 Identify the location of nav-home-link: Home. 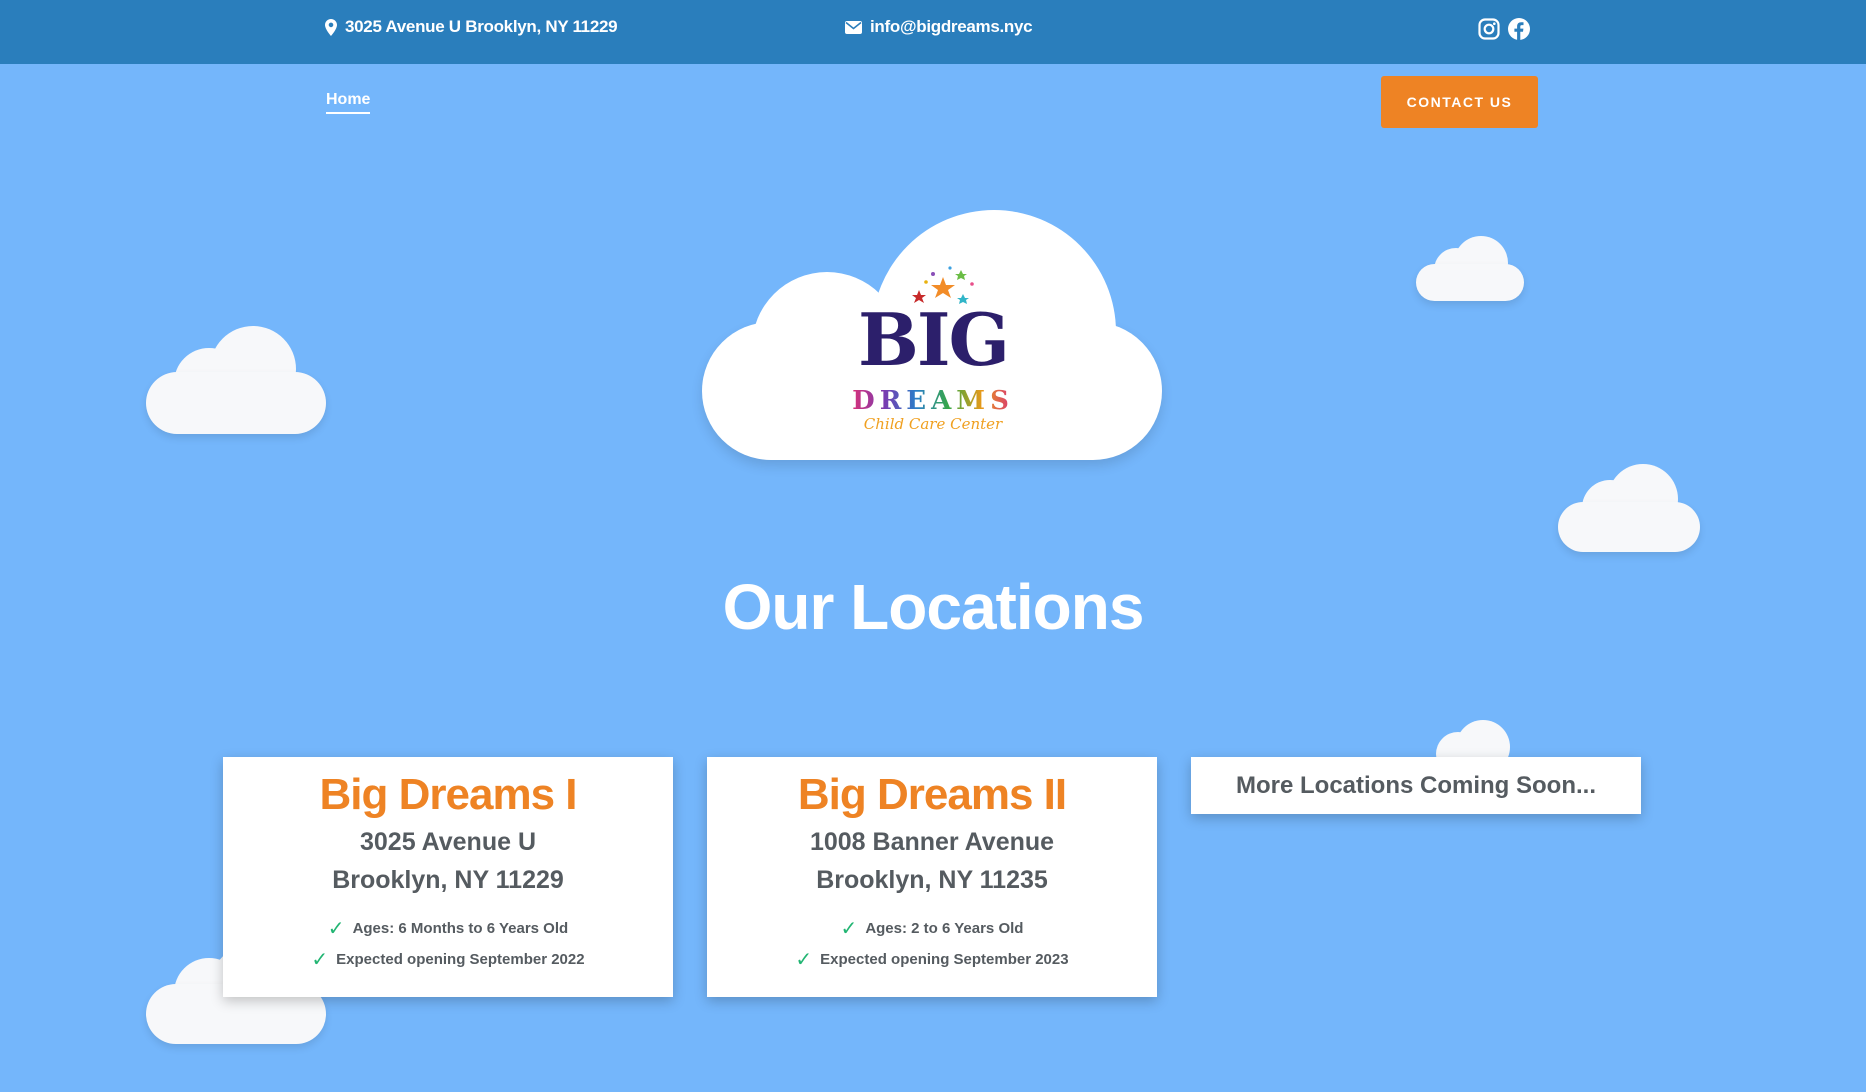
(348, 102).